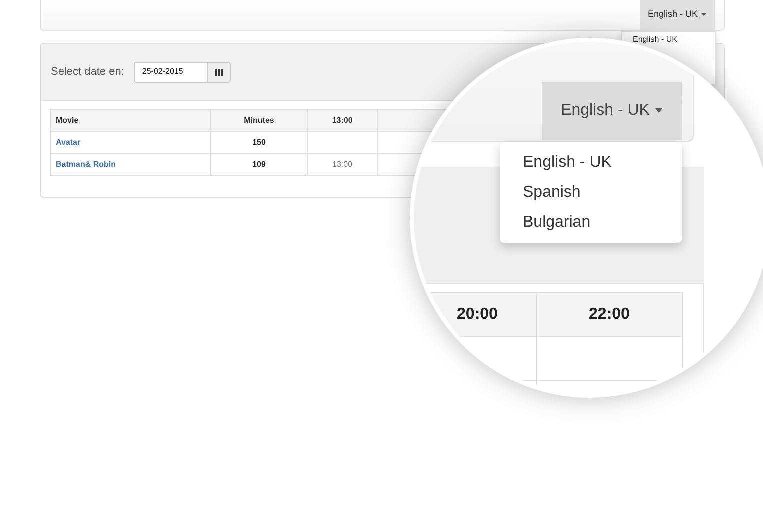  I want to click on column-header: 22:00, so click(609, 314).